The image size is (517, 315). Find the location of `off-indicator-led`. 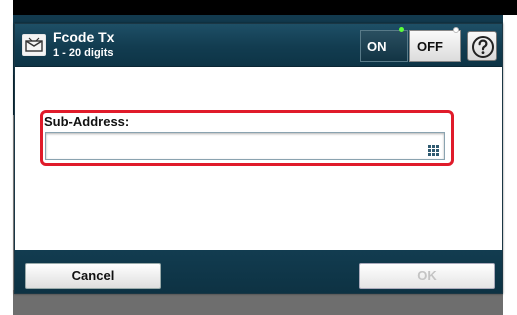

off-indicator-led is located at coordinates (456, 30).